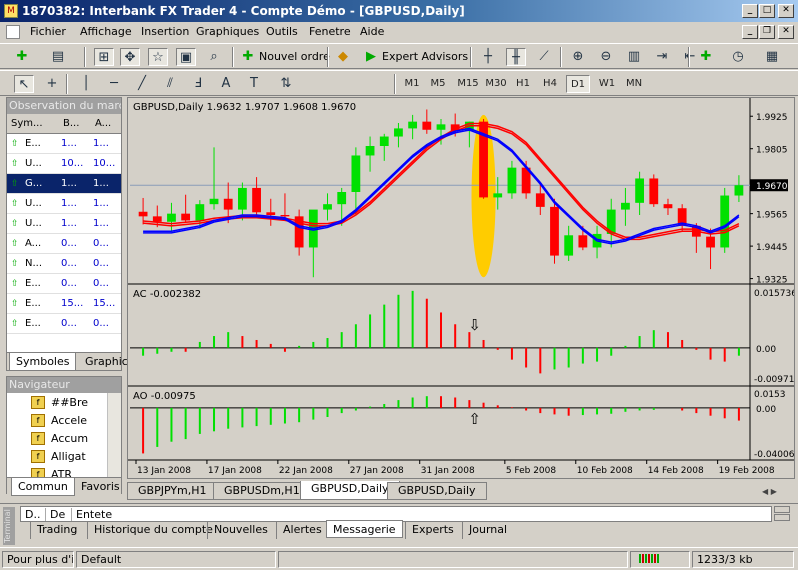 This screenshot has height=570, width=798. I want to click on timeframe-h4: H4, so click(550, 84).